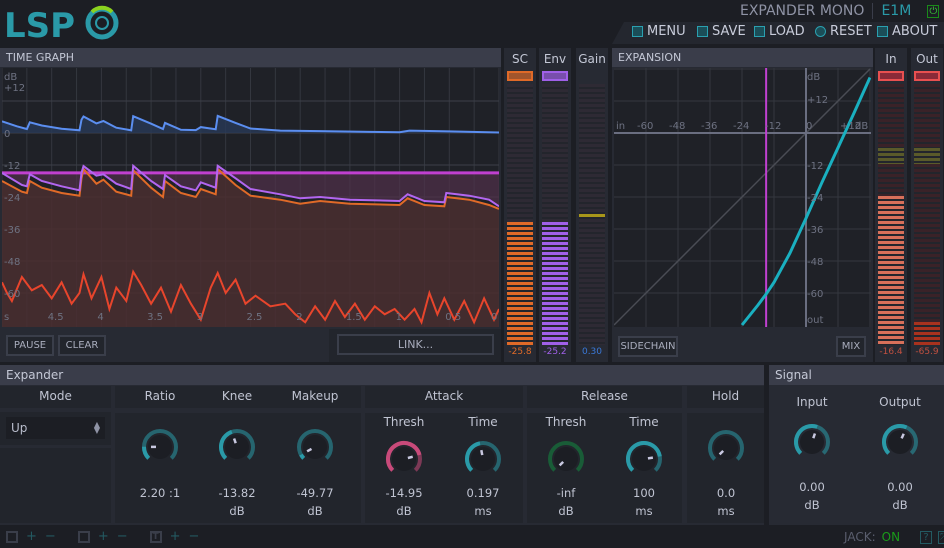  What do you see at coordinates (815, 262) in the screenshot?
I see `out-tick-label: -48` at bounding box center [815, 262].